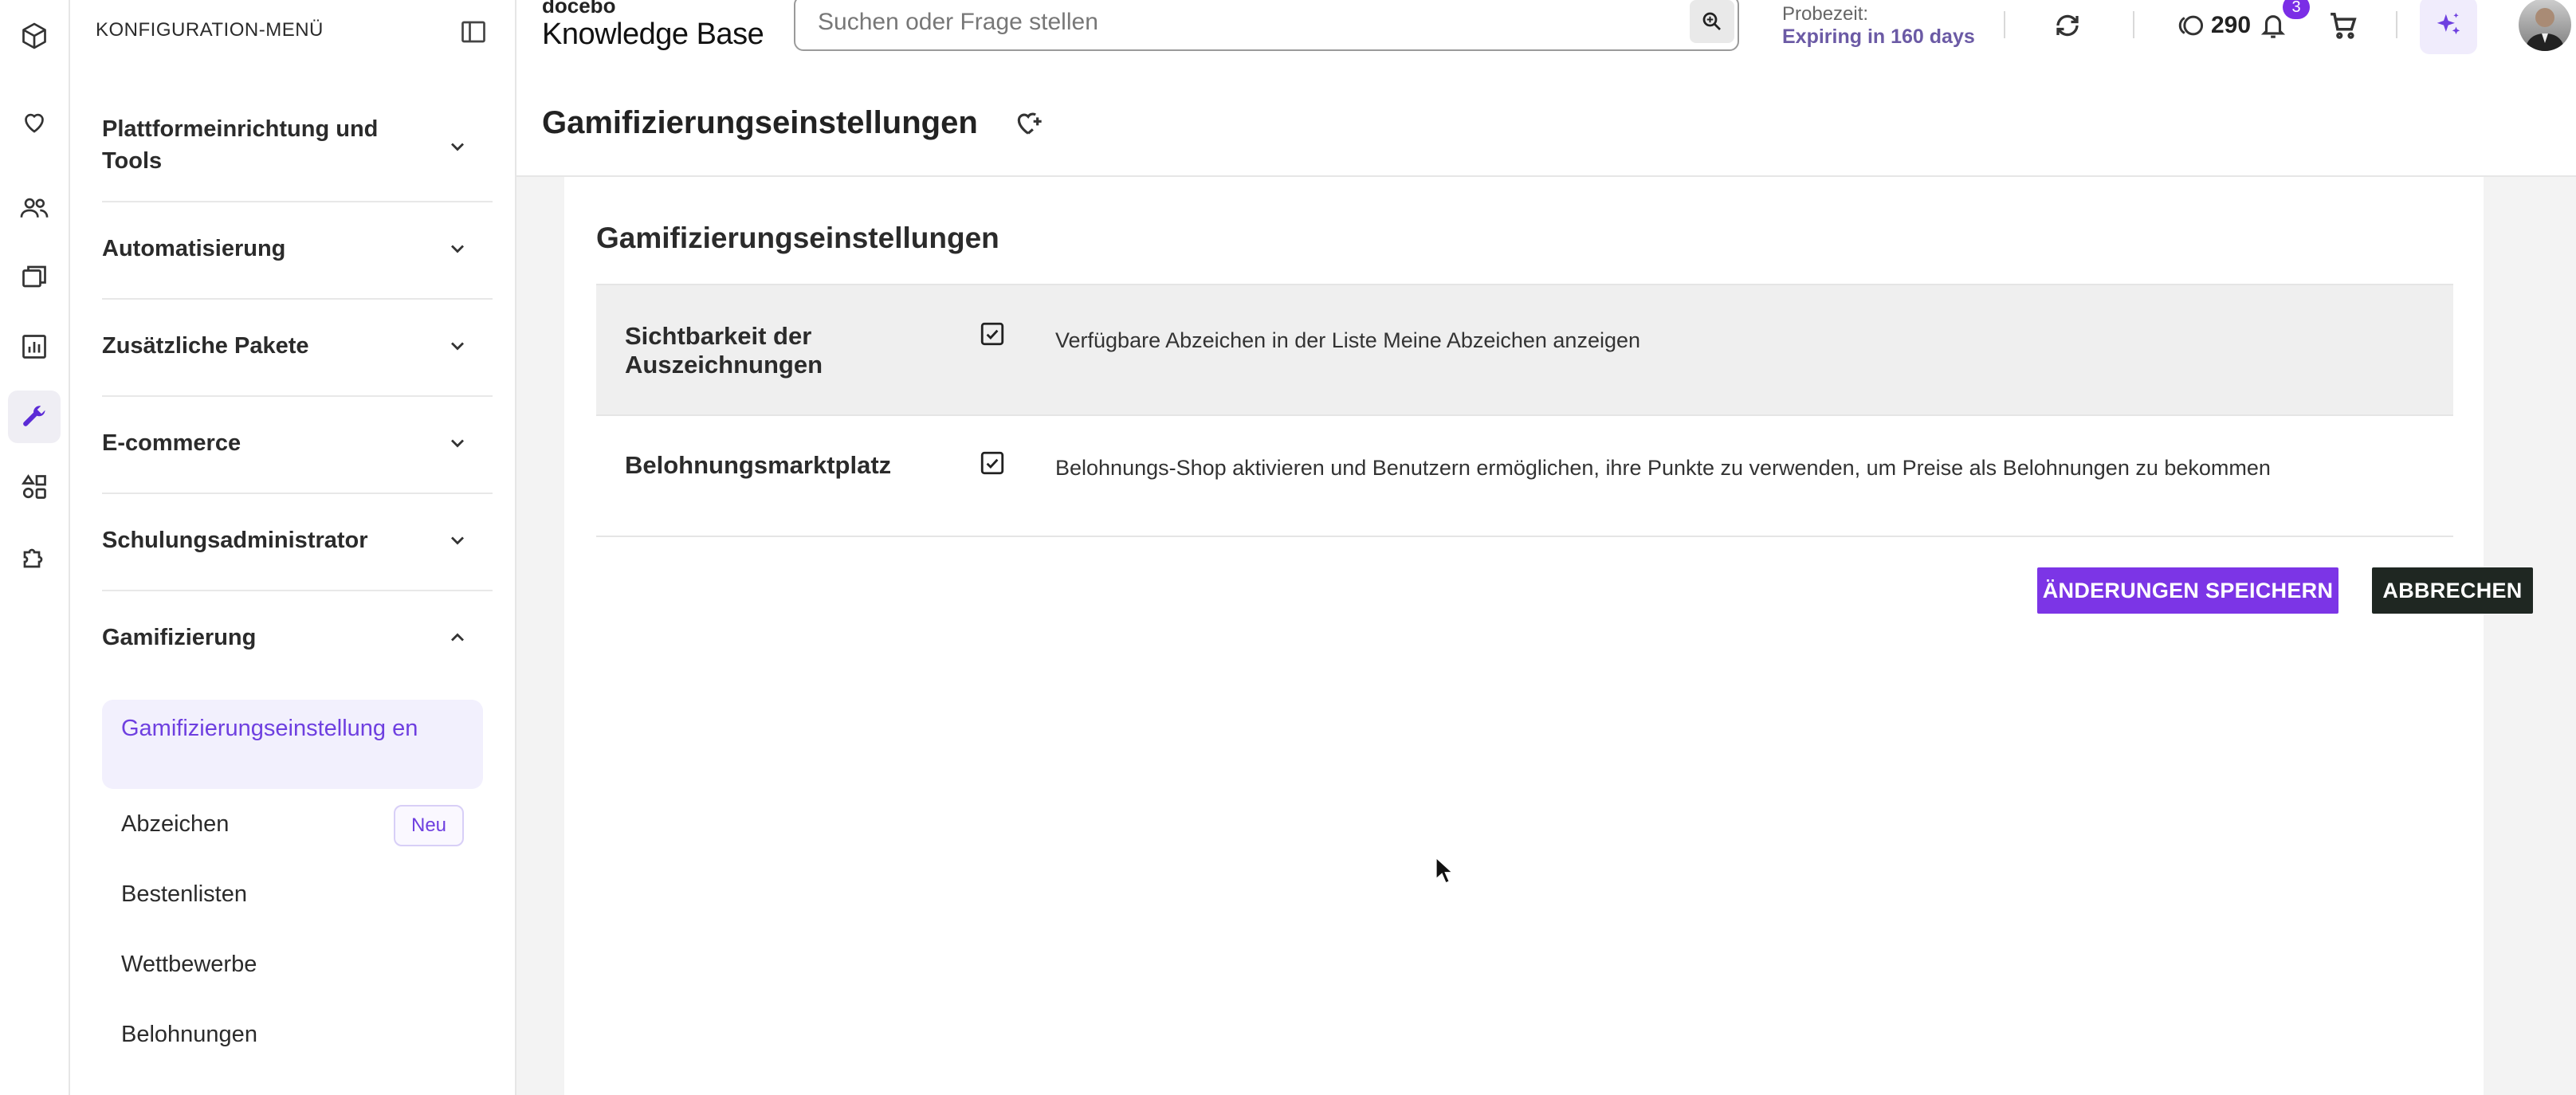 This screenshot has height=1095, width=2576. I want to click on rail-reports-button, so click(34, 346).